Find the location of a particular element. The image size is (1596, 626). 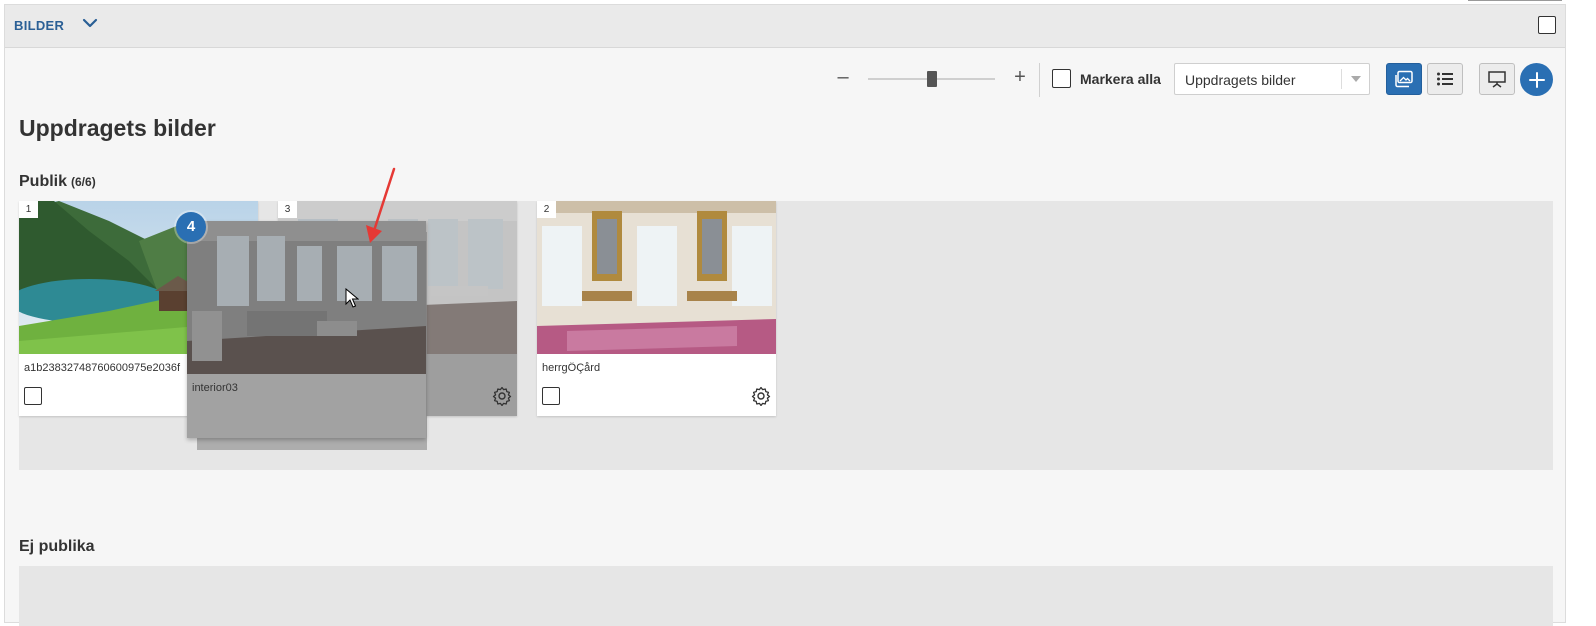

plus-icon is located at coordinates (1536, 79).